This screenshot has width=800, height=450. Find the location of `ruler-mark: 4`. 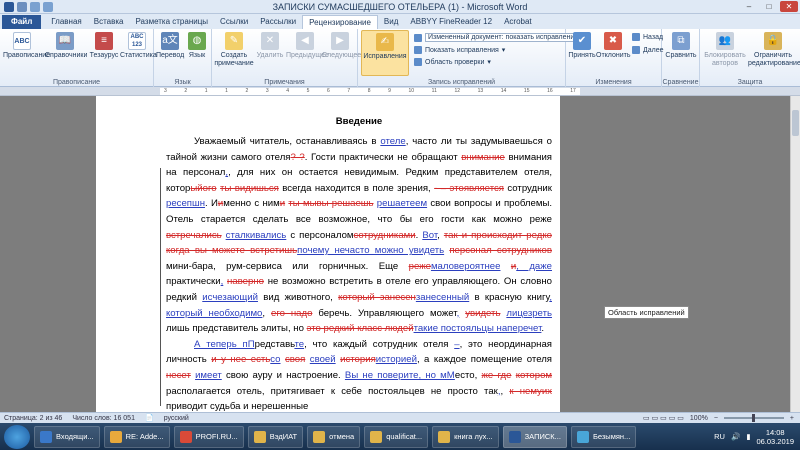

ruler-mark: 4 is located at coordinates (288, 91).